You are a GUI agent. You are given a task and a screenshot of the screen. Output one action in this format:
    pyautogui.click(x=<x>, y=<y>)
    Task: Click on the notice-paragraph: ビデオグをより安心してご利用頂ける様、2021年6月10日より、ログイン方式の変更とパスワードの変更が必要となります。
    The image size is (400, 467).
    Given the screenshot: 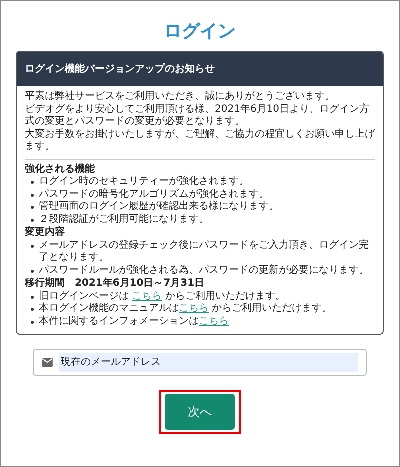 What is the action you would take?
    pyautogui.click(x=198, y=116)
    